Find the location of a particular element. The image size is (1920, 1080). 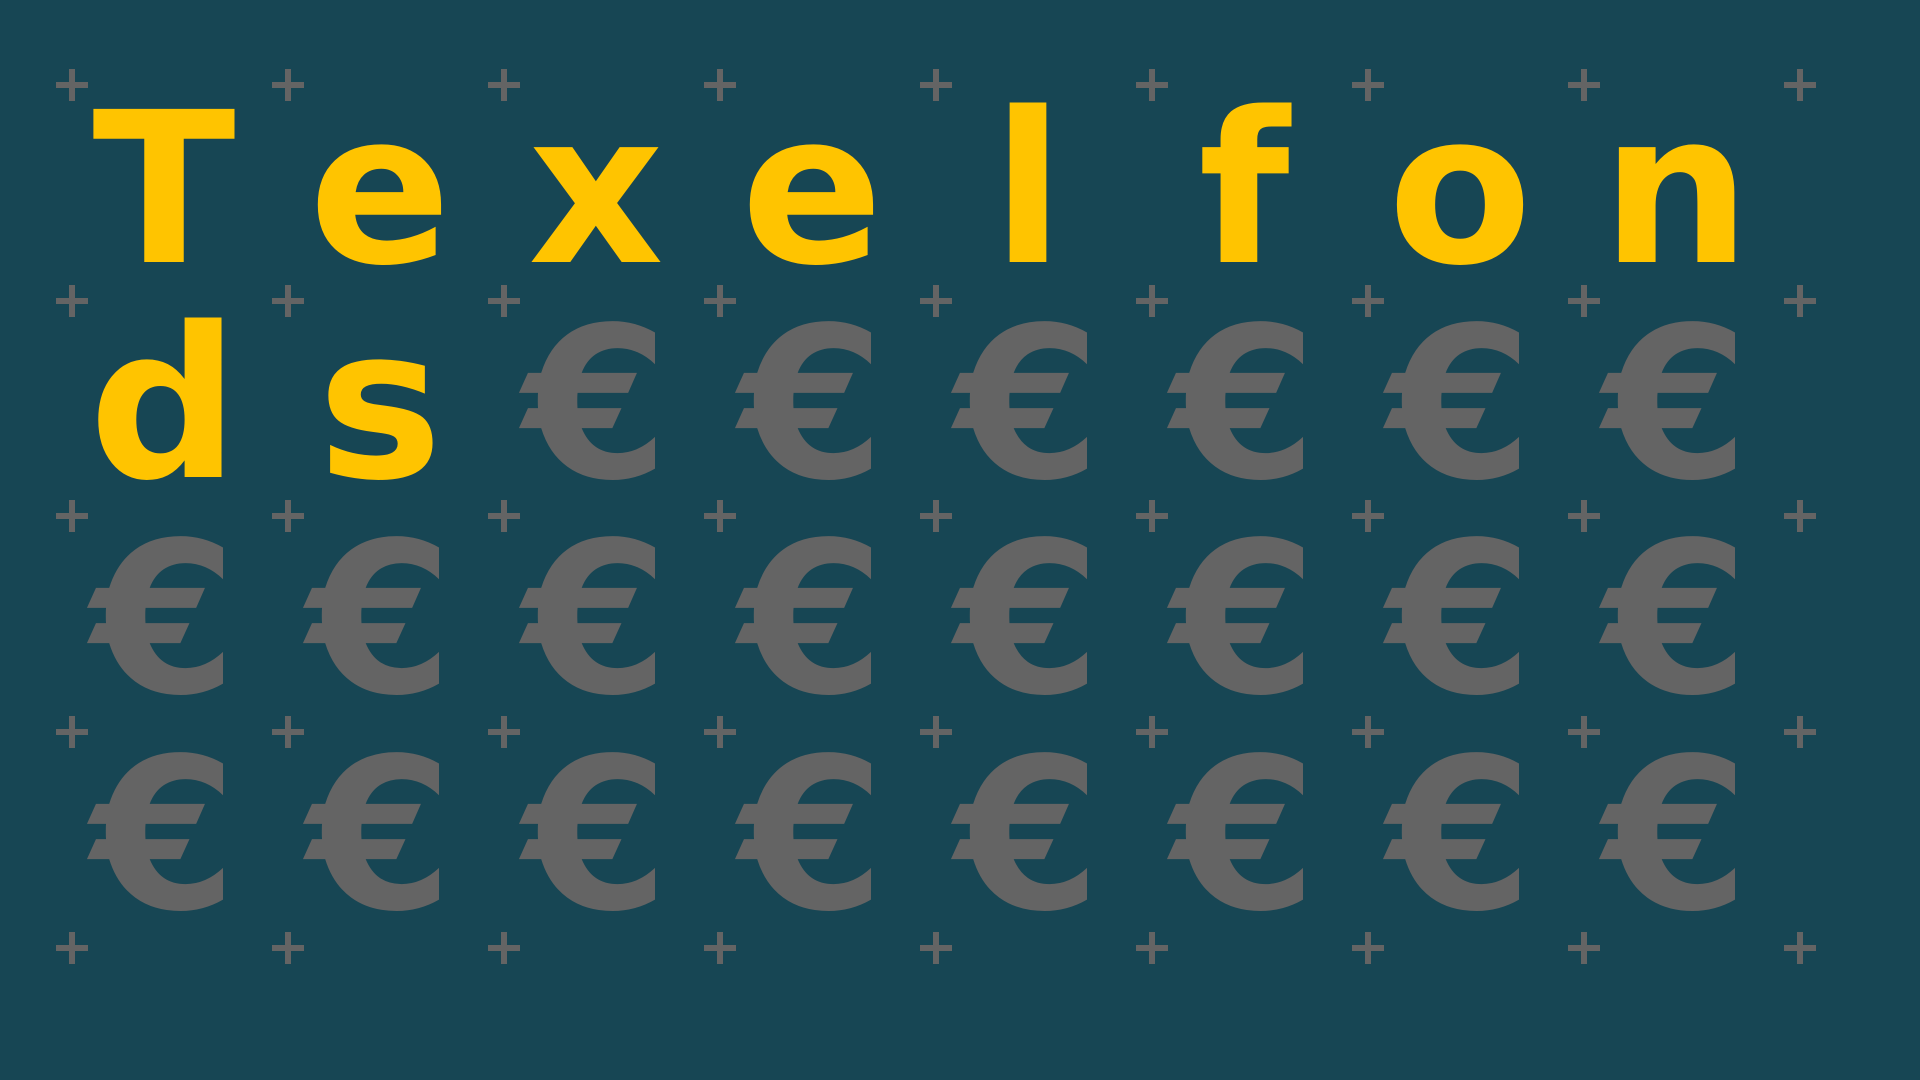

title-letter: f is located at coordinates (1244, 189).